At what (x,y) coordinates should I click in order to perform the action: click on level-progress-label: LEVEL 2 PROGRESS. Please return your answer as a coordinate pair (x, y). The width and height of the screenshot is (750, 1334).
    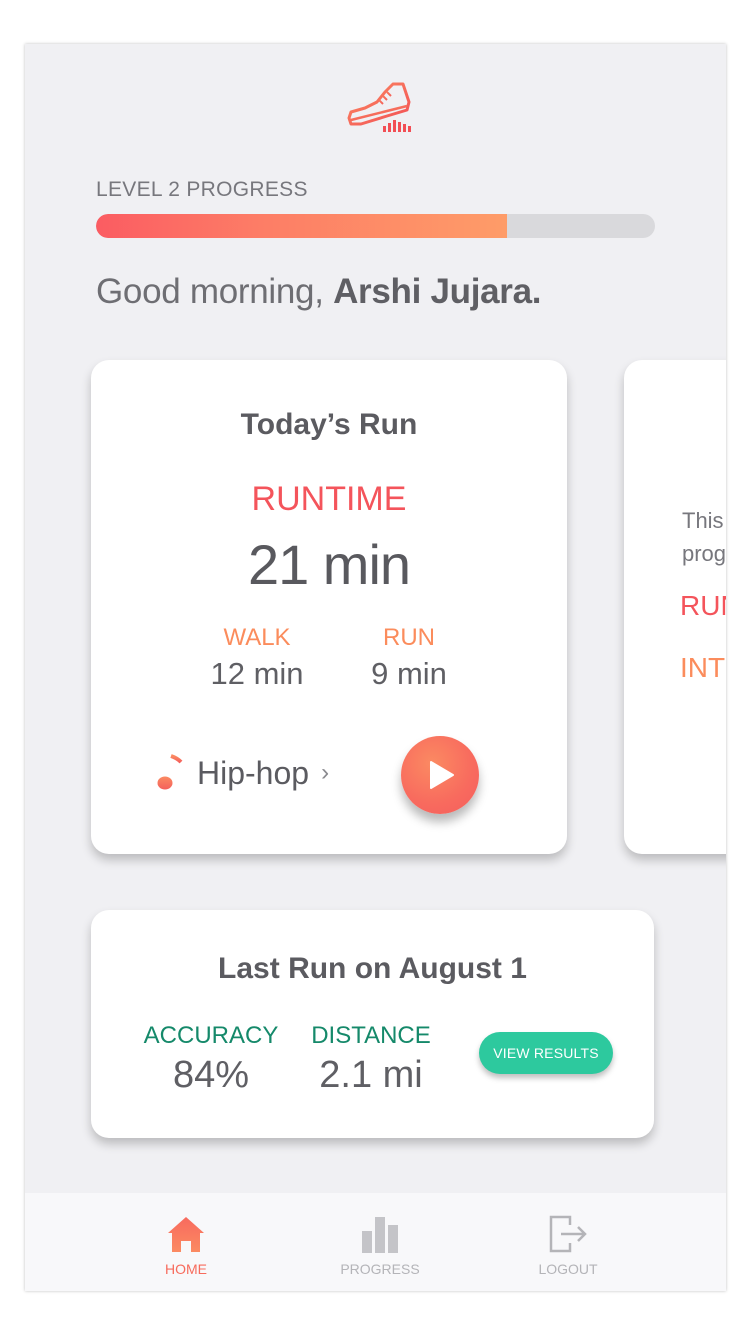
    Looking at the image, I should click on (202, 189).